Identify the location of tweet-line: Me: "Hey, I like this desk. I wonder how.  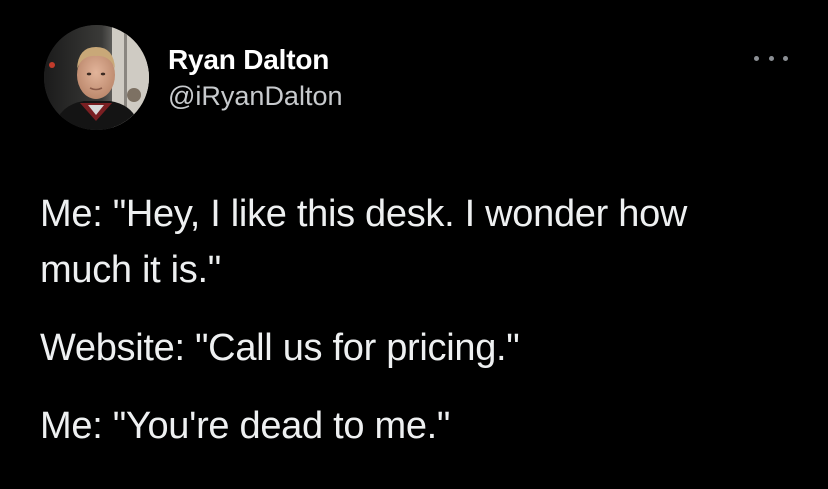
(364, 214).